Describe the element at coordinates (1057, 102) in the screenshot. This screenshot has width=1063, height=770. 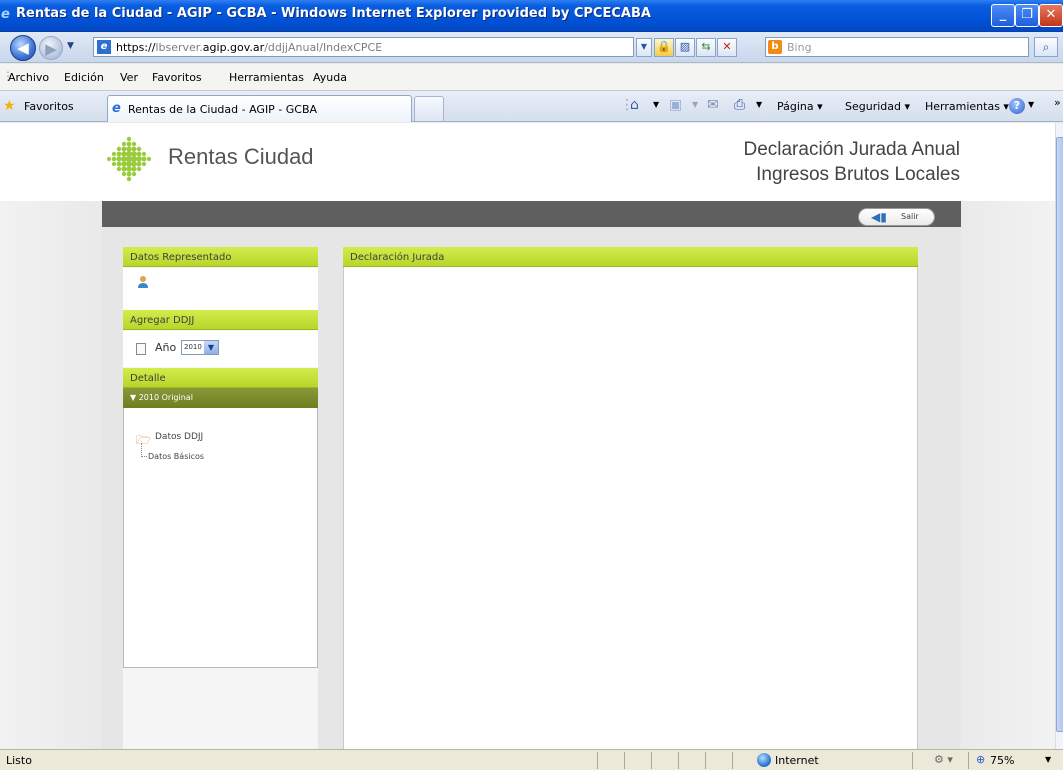
I see `toolbar-overflow-icon: »` at that location.